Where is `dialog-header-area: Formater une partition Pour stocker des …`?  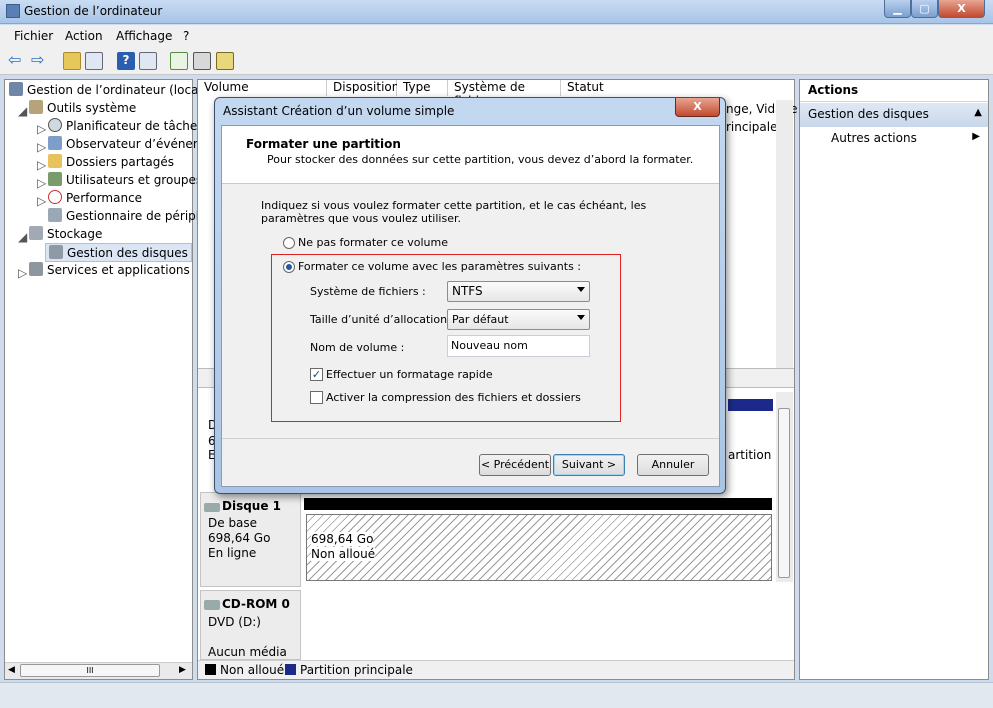
dialog-header-area: Formater une partition Pour stocker des … is located at coordinates (470, 155).